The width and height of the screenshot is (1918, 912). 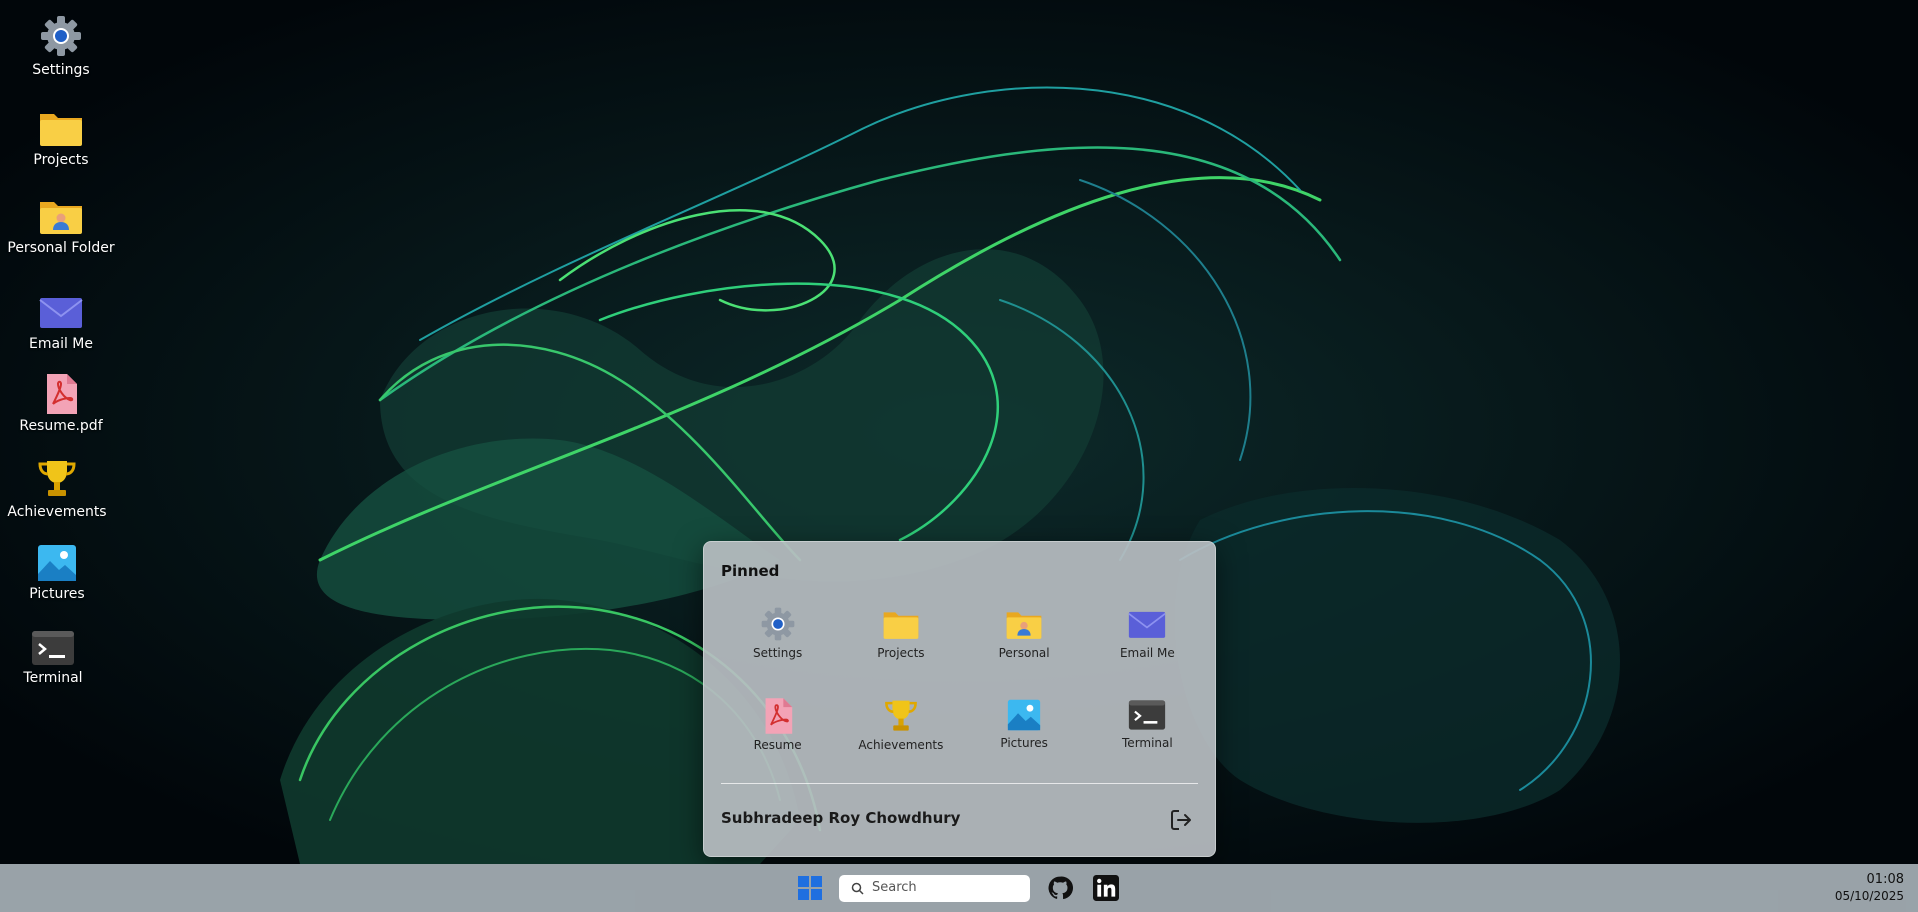 I want to click on pinned-item-achievements: Achievements, so click(x=900, y=735).